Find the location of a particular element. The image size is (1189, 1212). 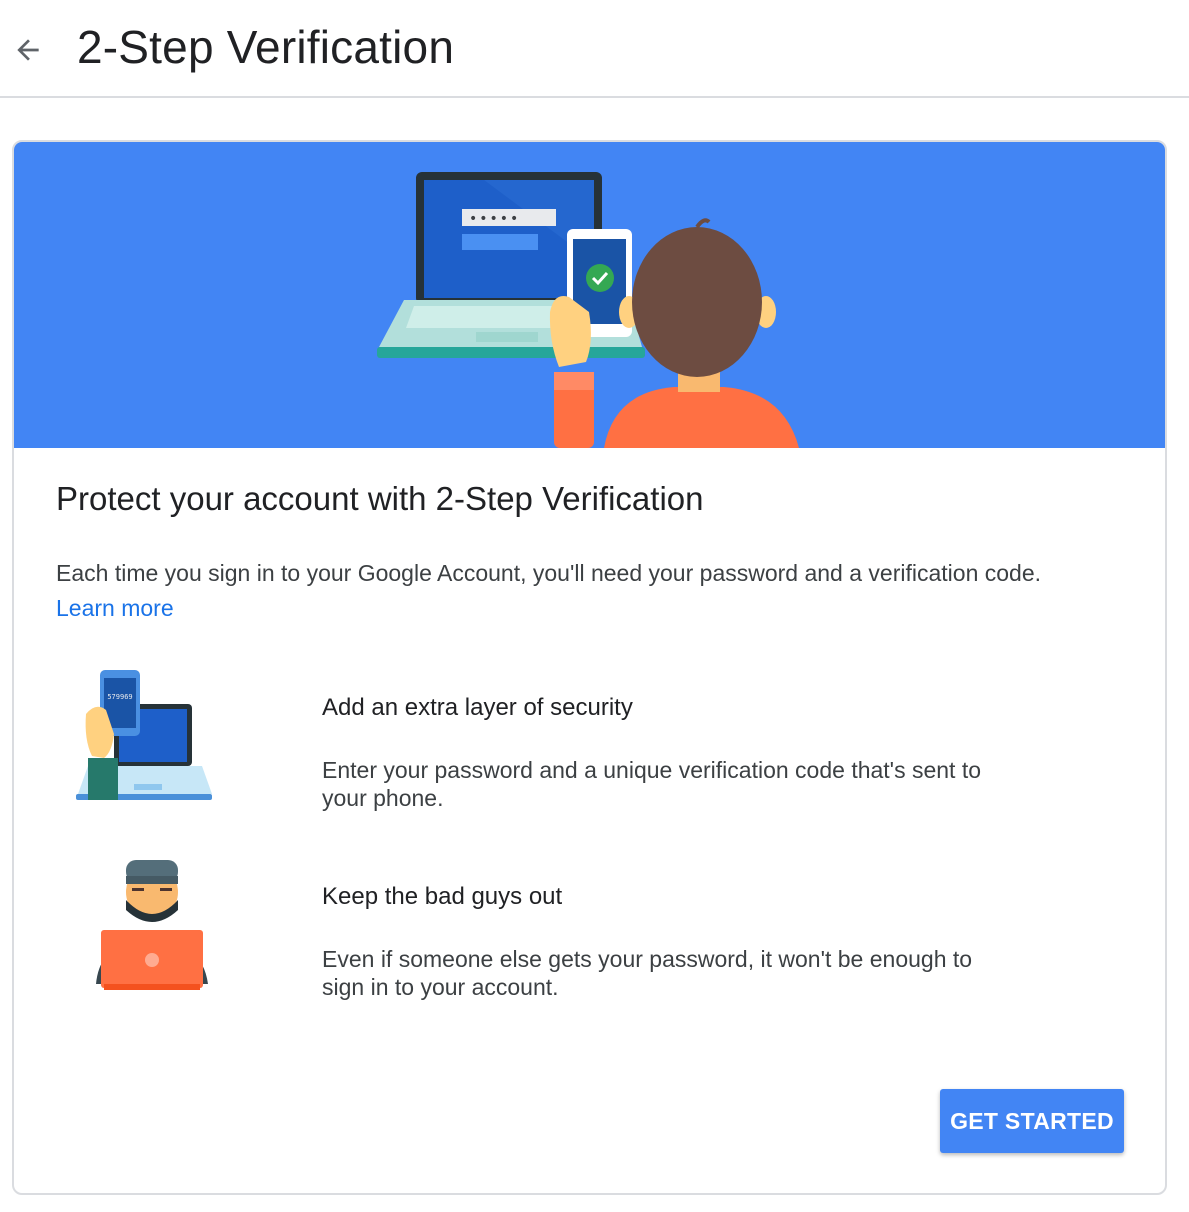

hero-password-dots: ••••• is located at coordinates (494, 219).